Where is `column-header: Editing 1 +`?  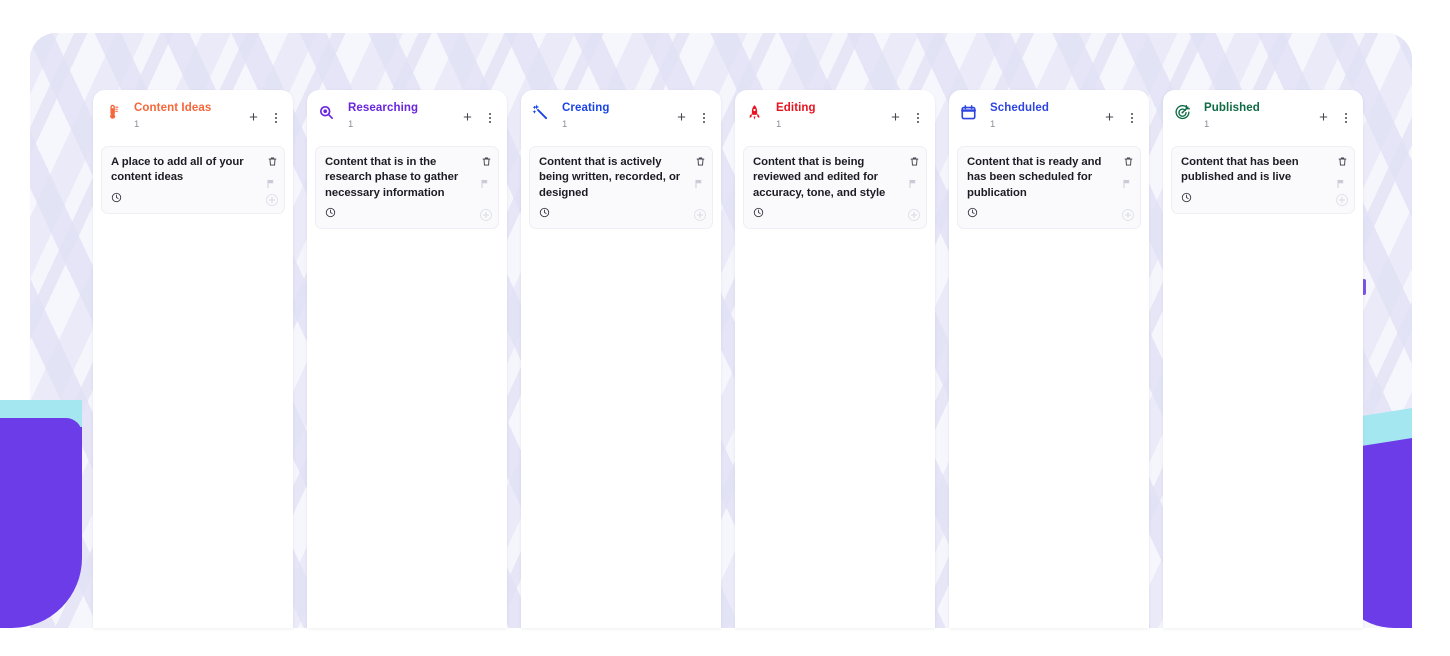
column-header: Editing 1 + is located at coordinates (835, 121).